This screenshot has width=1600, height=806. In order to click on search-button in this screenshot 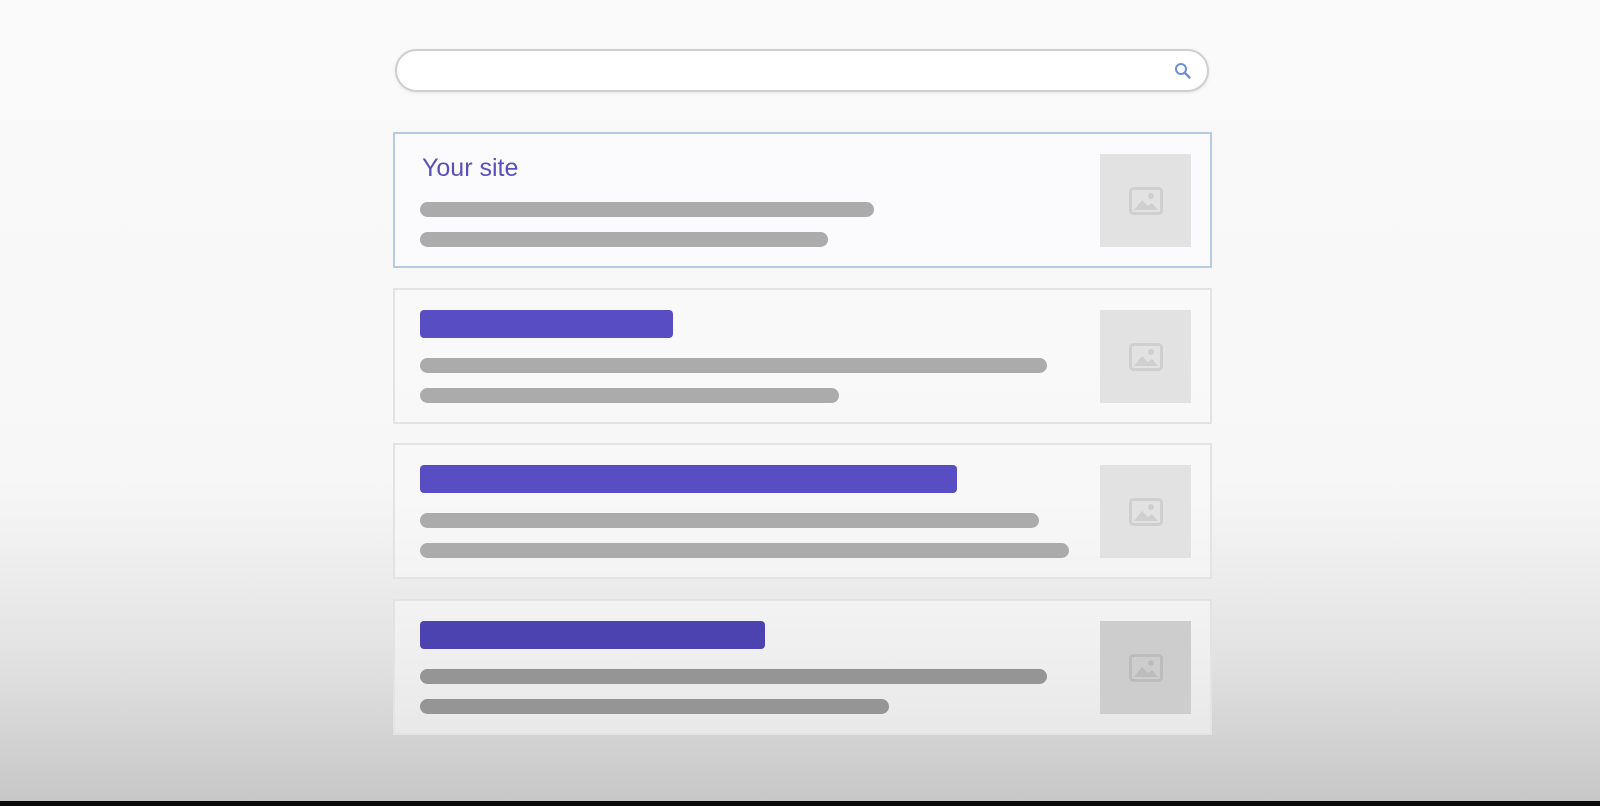, I will do `click(1183, 71)`.